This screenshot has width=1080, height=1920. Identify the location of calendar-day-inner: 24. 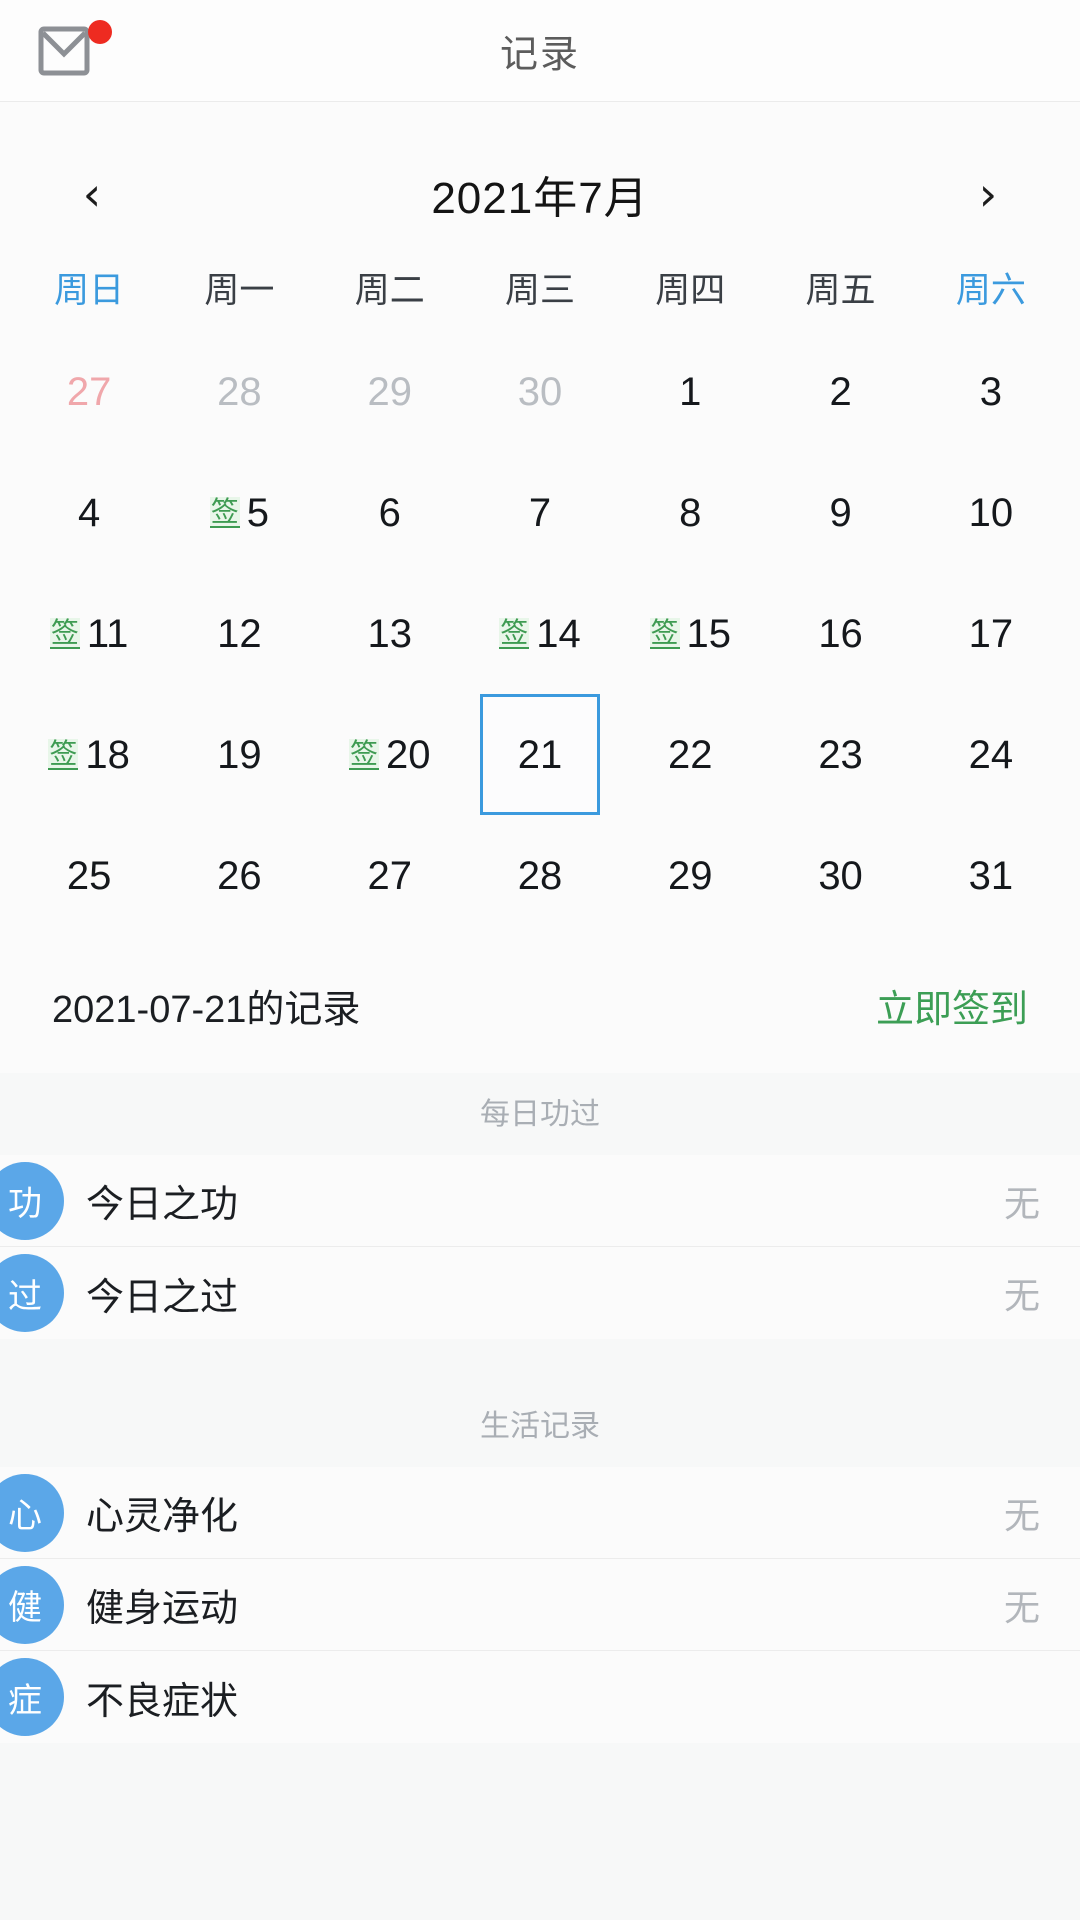
(991, 754).